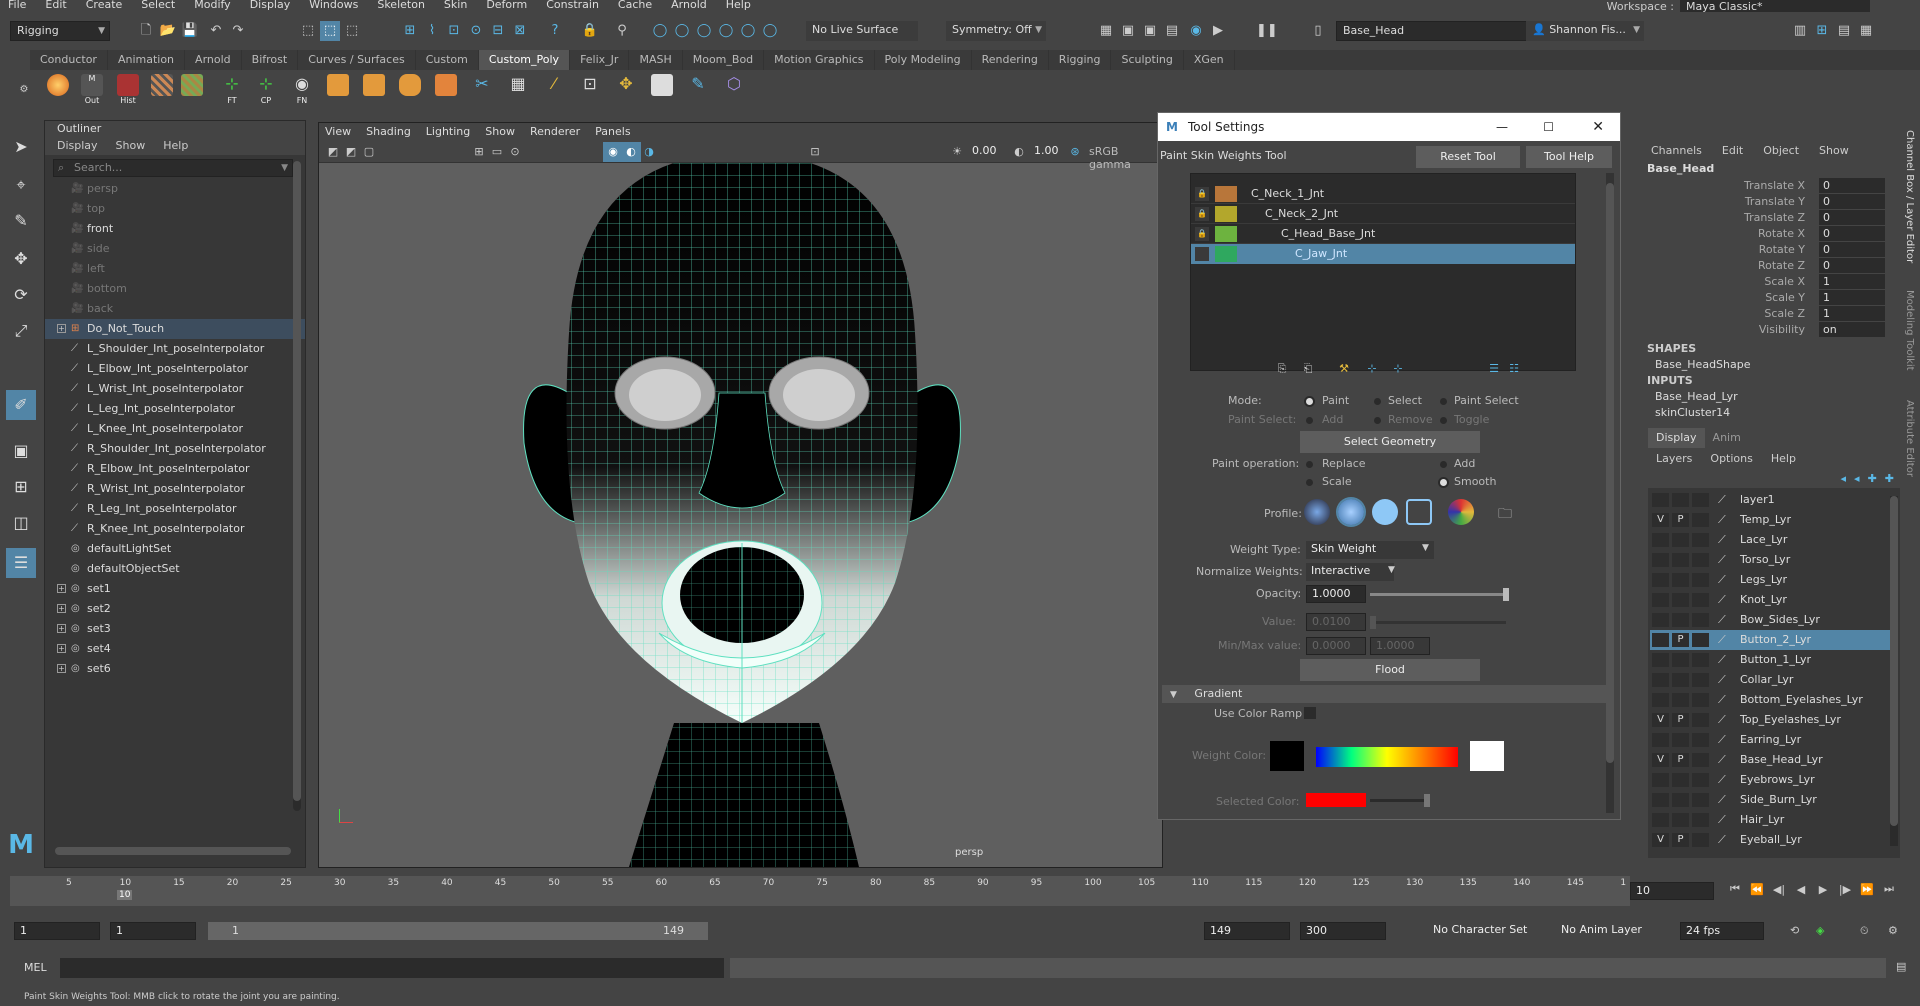 This screenshot has width=1920, height=1006. I want to click on outliner-item: 🎥 bottom, so click(175, 289).